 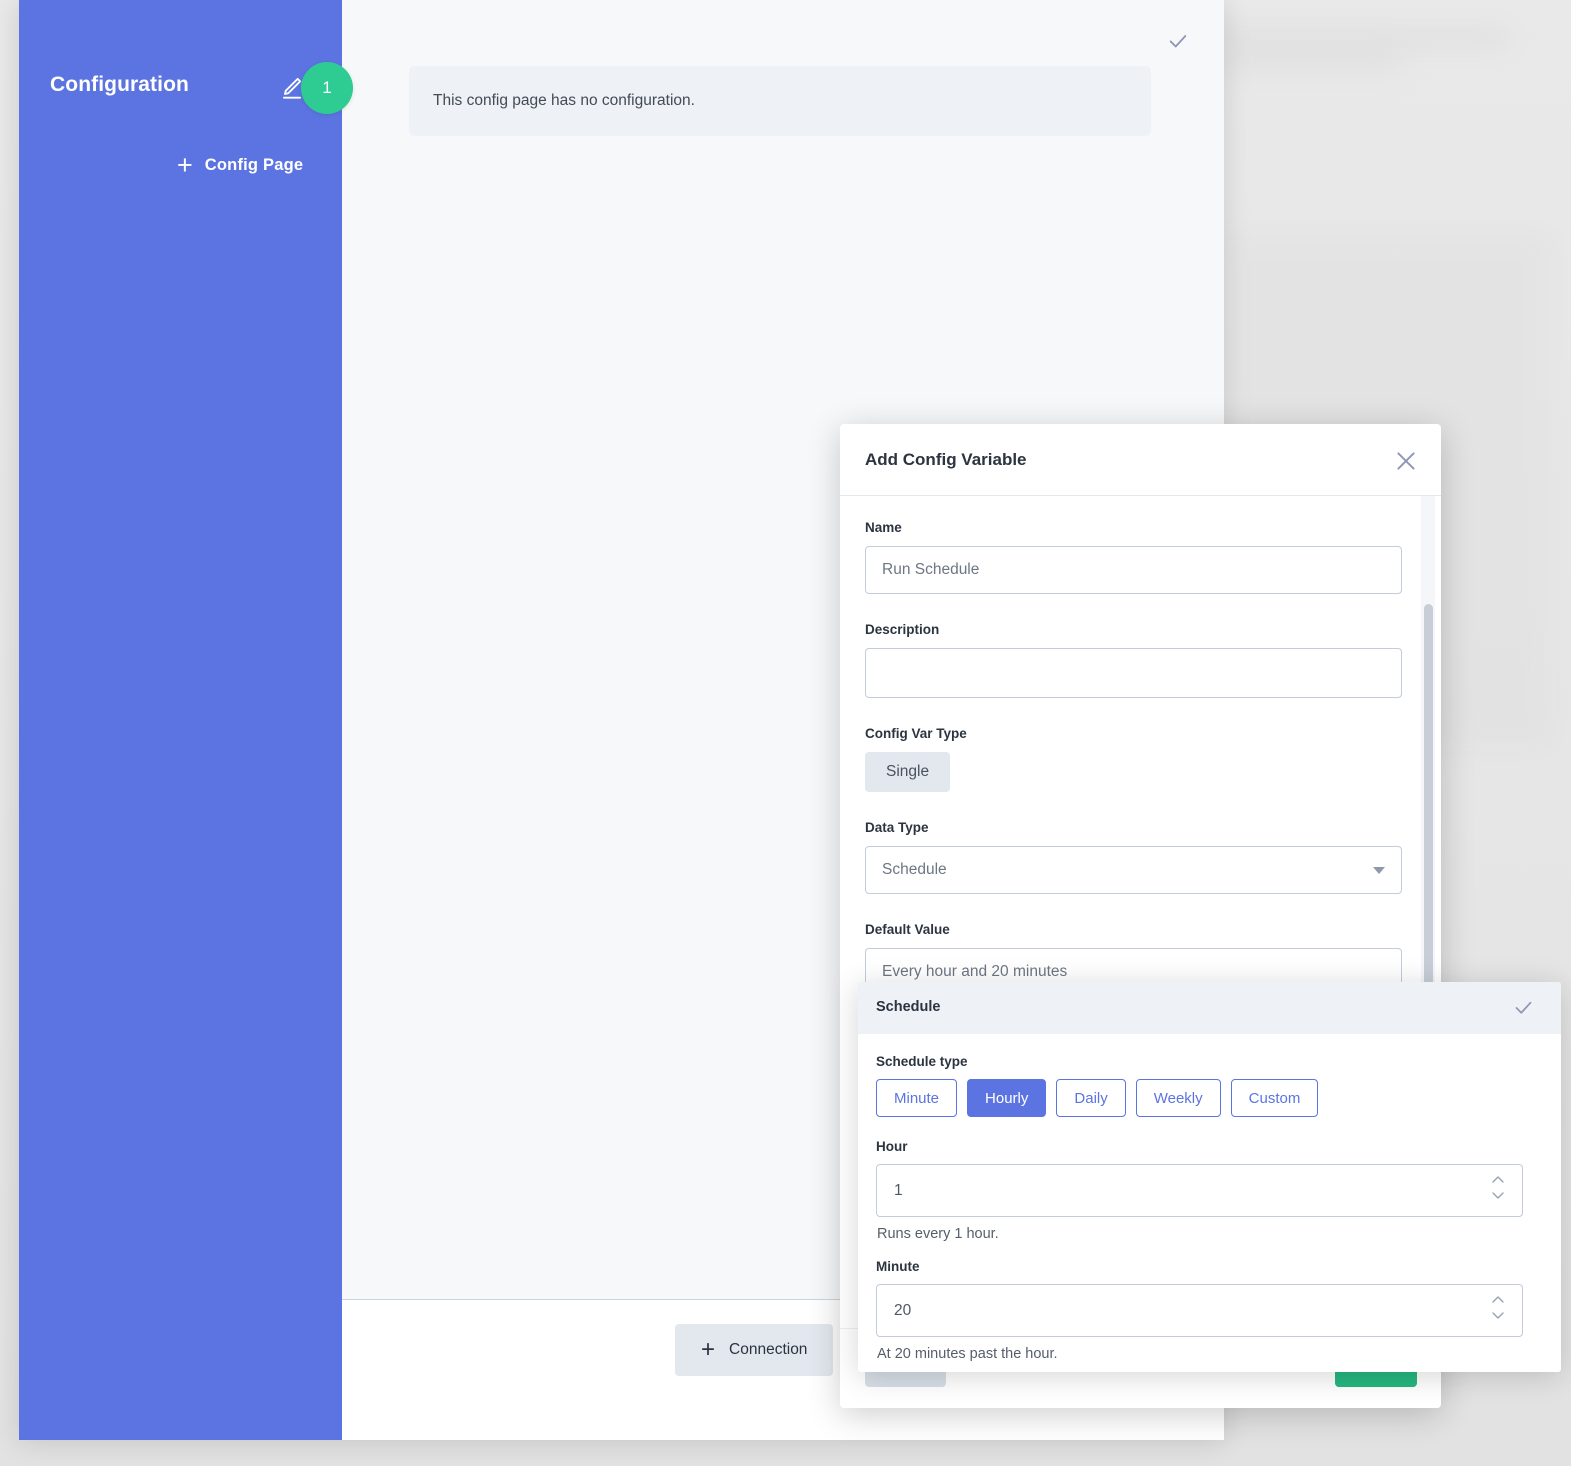 What do you see at coordinates (1133, 570) in the screenshot?
I see `name-input: Run Schedule` at bounding box center [1133, 570].